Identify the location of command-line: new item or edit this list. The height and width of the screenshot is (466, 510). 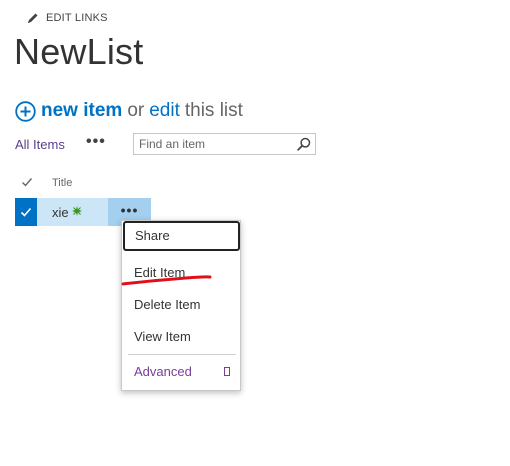
(129, 111).